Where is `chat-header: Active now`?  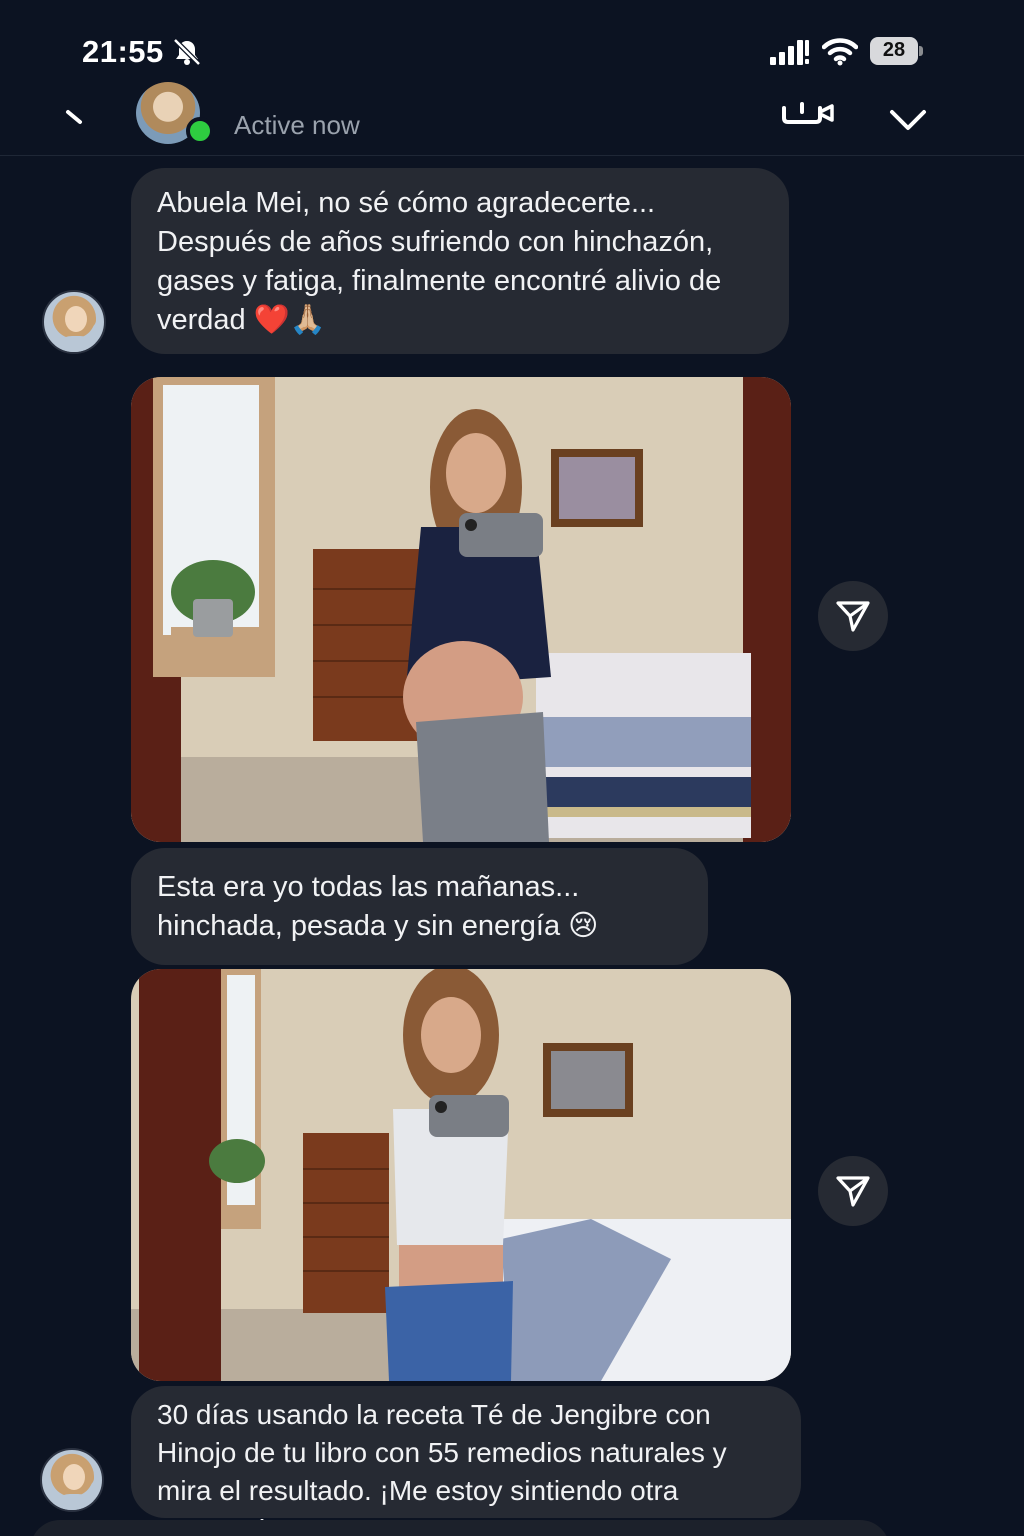
chat-header: Active now is located at coordinates (512, 119).